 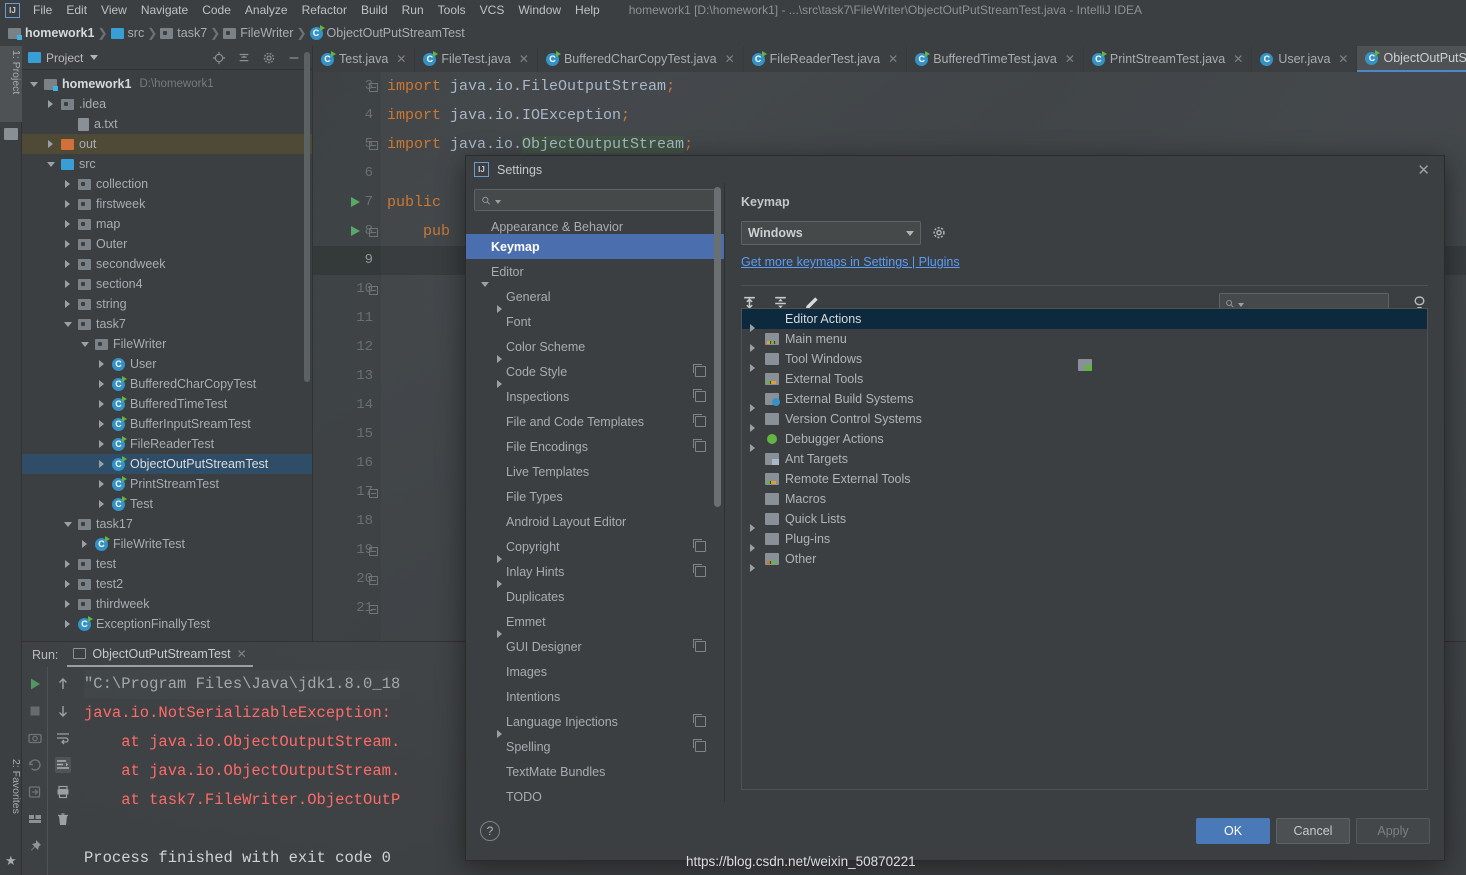 What do you see at coordinates (595, 671) in the screenshot?
I see `settings-tree-item-images: Images` at bounding box center [595, 671].